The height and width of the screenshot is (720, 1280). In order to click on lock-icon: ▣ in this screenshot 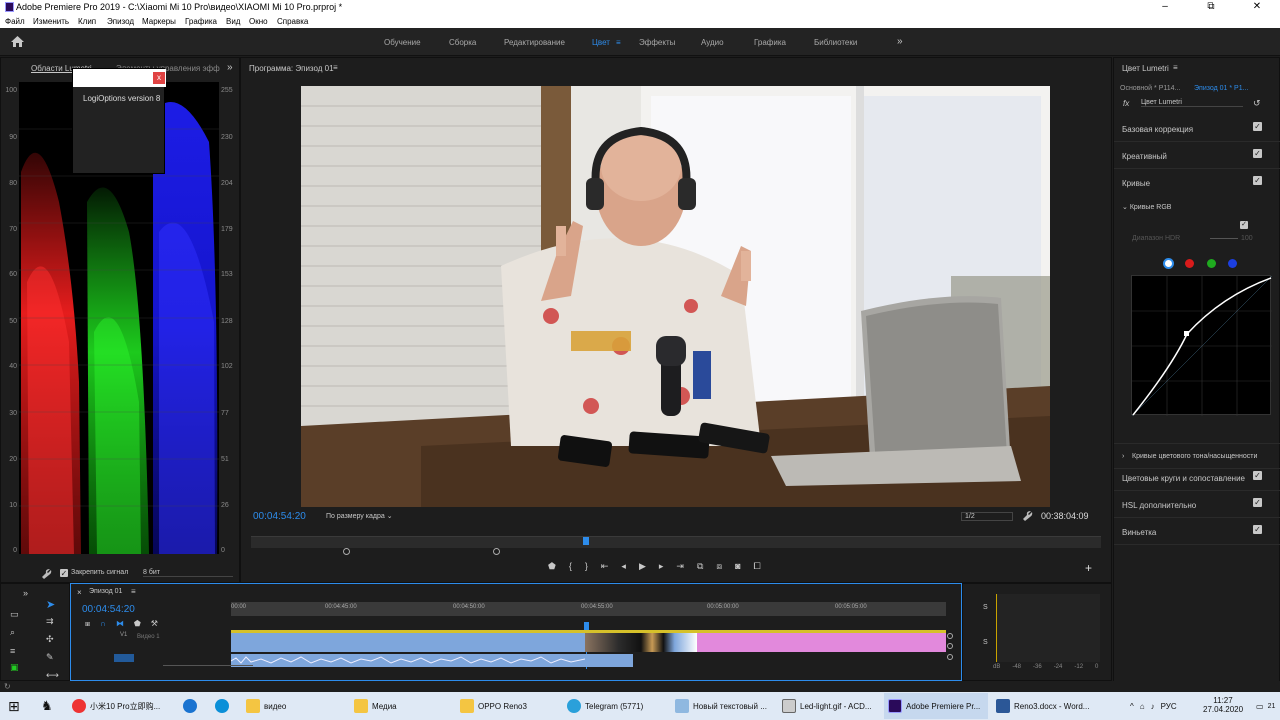, I will do `click(14, 667)`.